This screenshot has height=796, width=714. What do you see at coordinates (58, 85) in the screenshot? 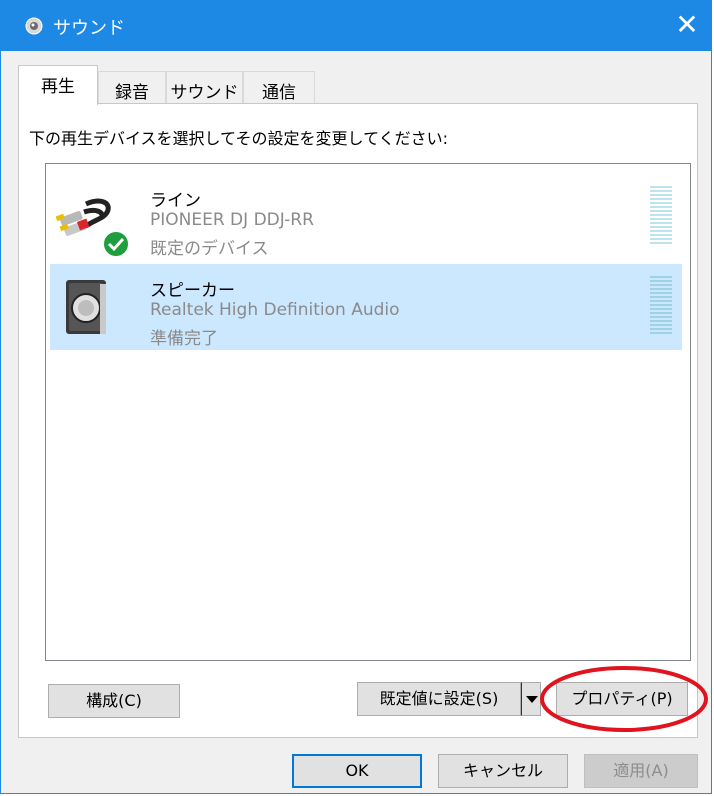
I see `tab-playback: 再生` at bounding box center [58, 85].